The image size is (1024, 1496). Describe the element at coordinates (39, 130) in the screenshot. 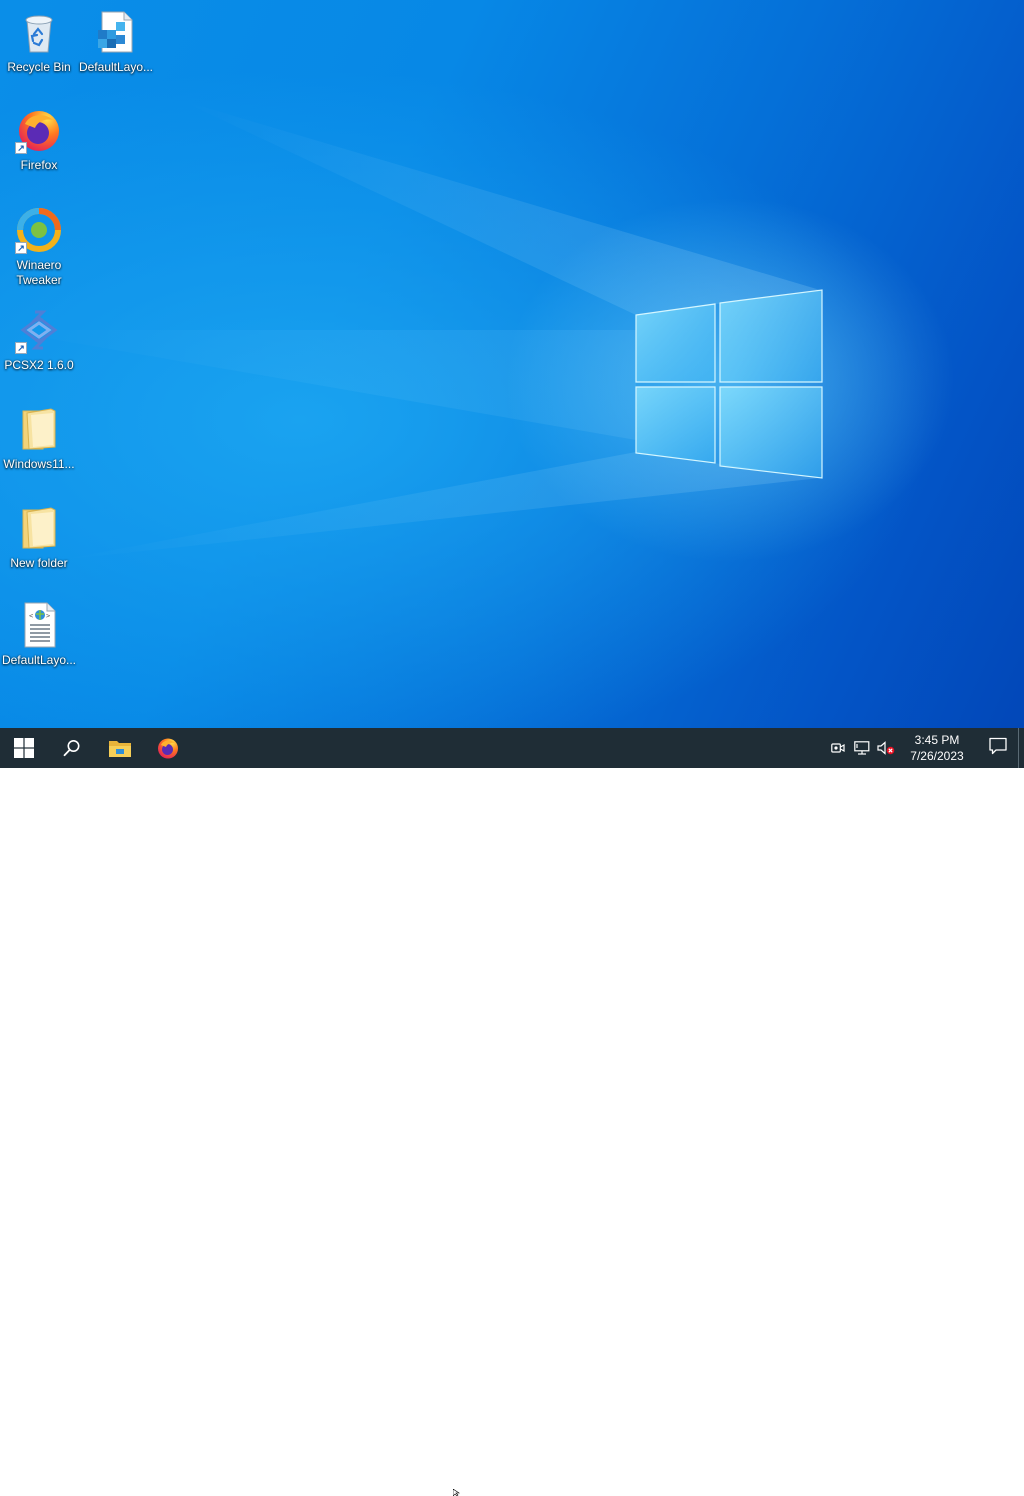

I see `firefox-icon: ↗` at that location.